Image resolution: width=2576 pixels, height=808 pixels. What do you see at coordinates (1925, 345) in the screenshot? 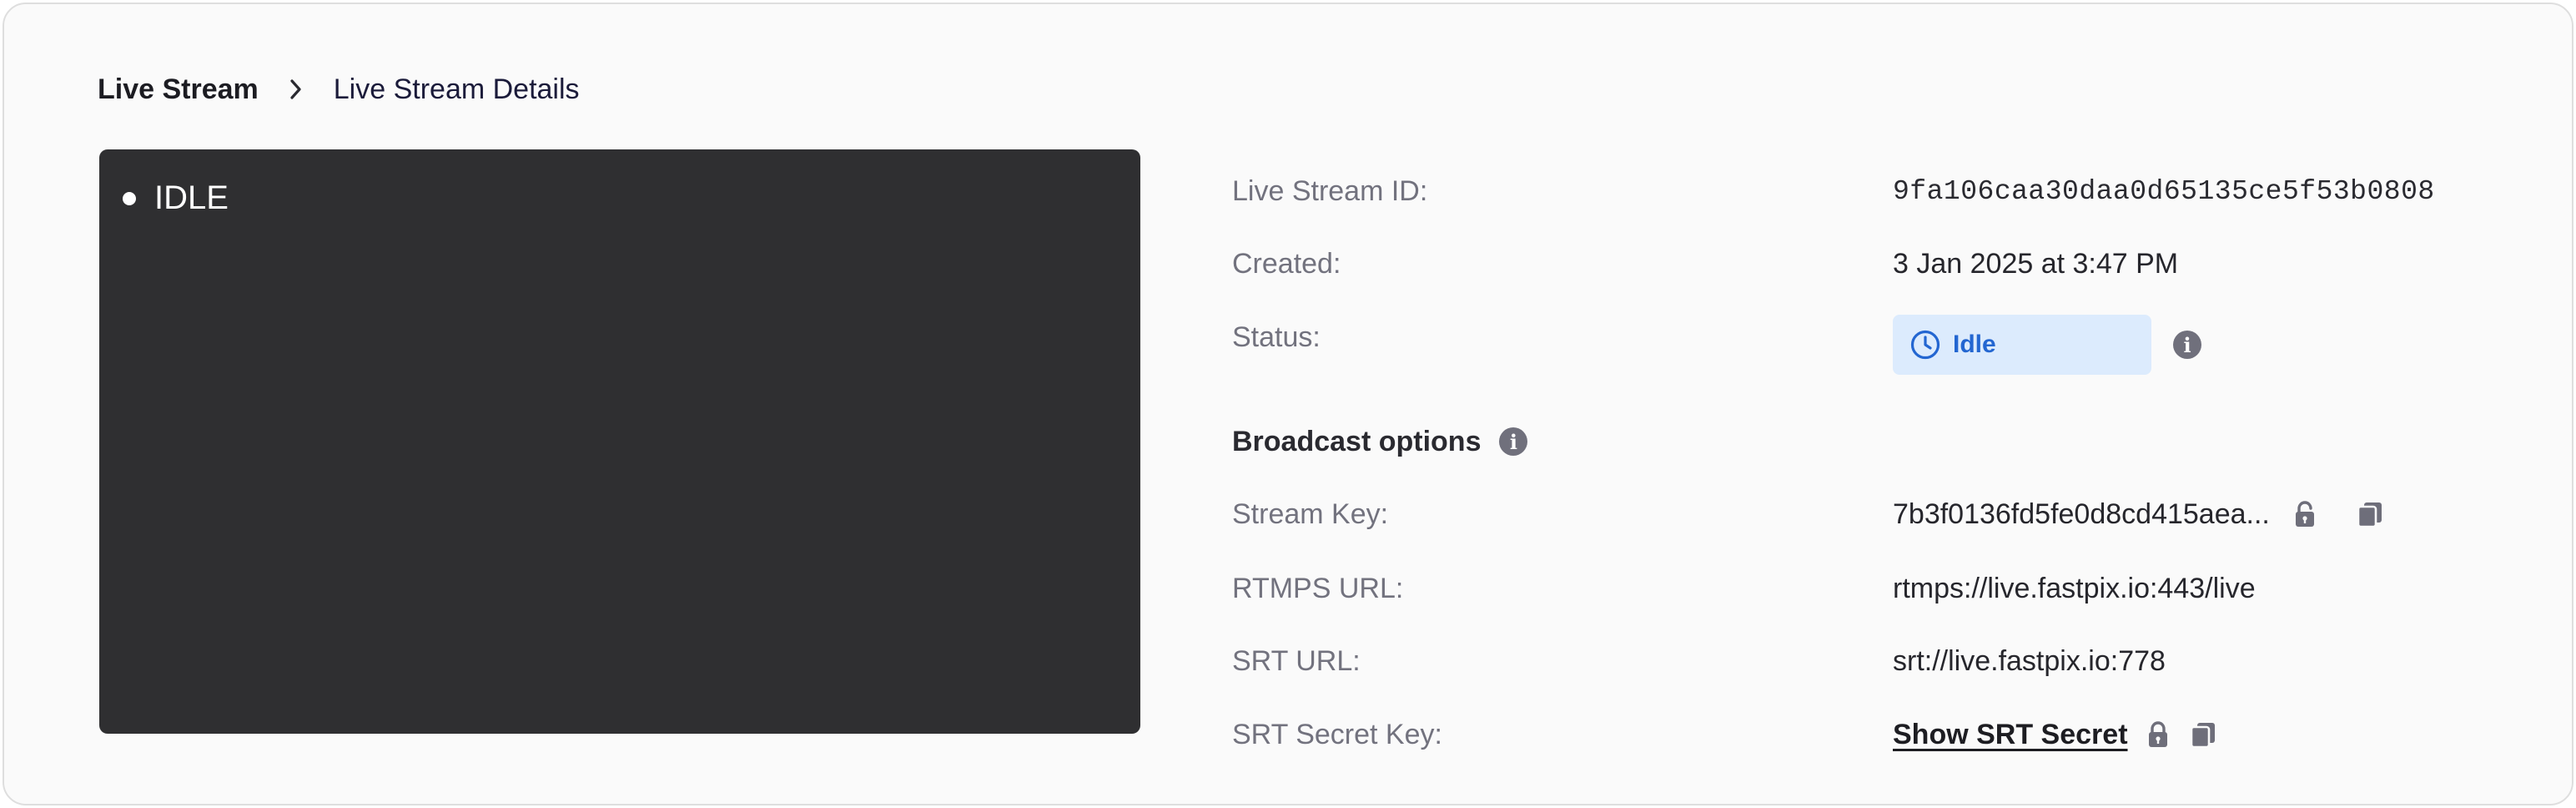
I see `clock-icon` at bounding box center [1925, 345].